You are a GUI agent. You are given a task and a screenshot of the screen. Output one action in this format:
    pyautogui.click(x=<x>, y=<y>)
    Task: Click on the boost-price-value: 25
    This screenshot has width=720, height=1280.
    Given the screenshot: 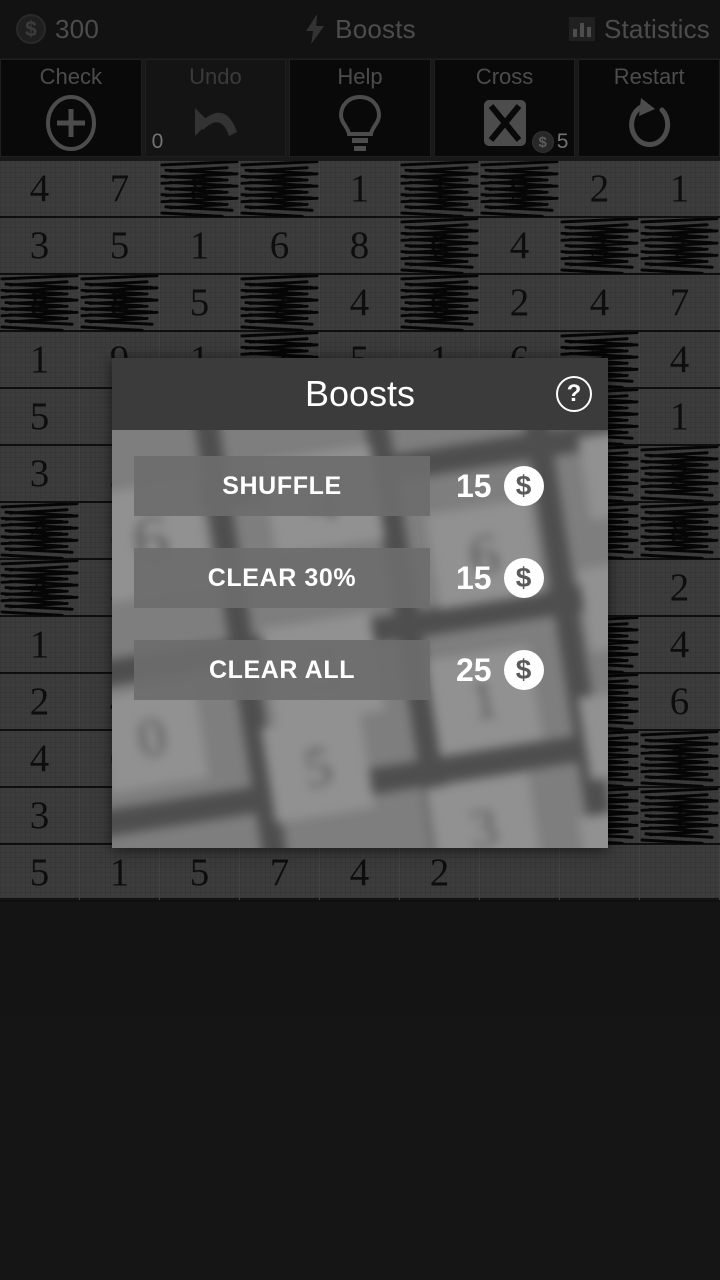 What is the action you would take?
    pyautogui.click(x=474, y=669)
    